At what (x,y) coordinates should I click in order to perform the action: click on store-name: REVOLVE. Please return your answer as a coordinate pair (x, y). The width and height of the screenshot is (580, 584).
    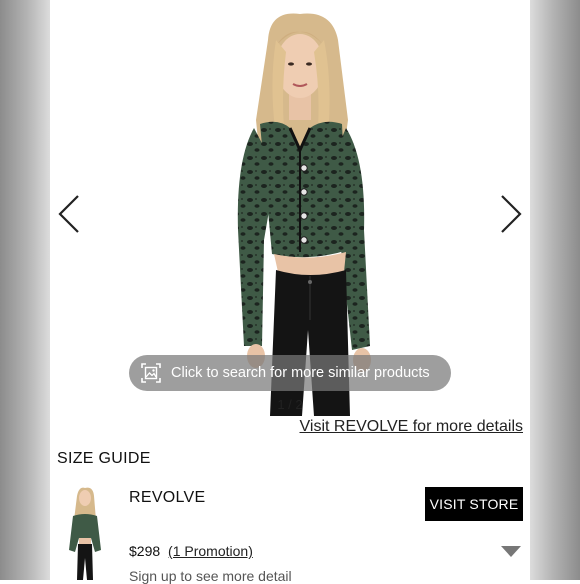
    Looking at the image, I should click on (167, 497).